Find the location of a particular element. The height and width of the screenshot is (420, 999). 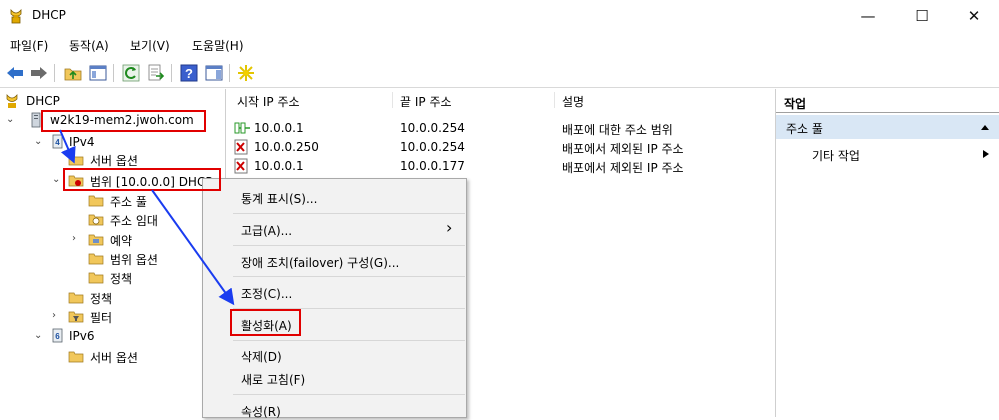

tree-node-ipv6-server-options: 서버 옵션 is located at coordinates (128, 356).